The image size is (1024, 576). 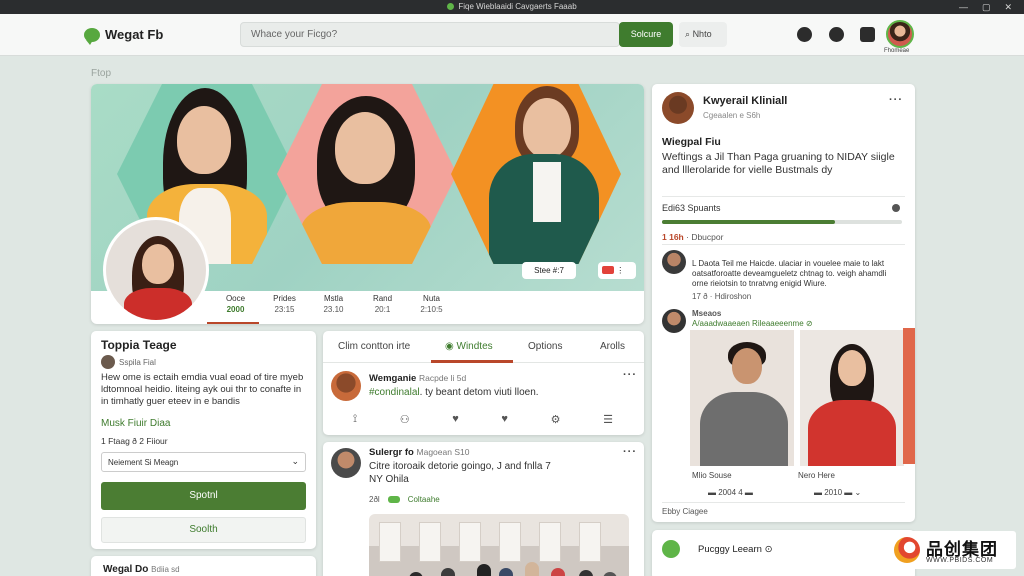 I want to click on stat-item: Prides 23:15, so click(x=284, y=304).